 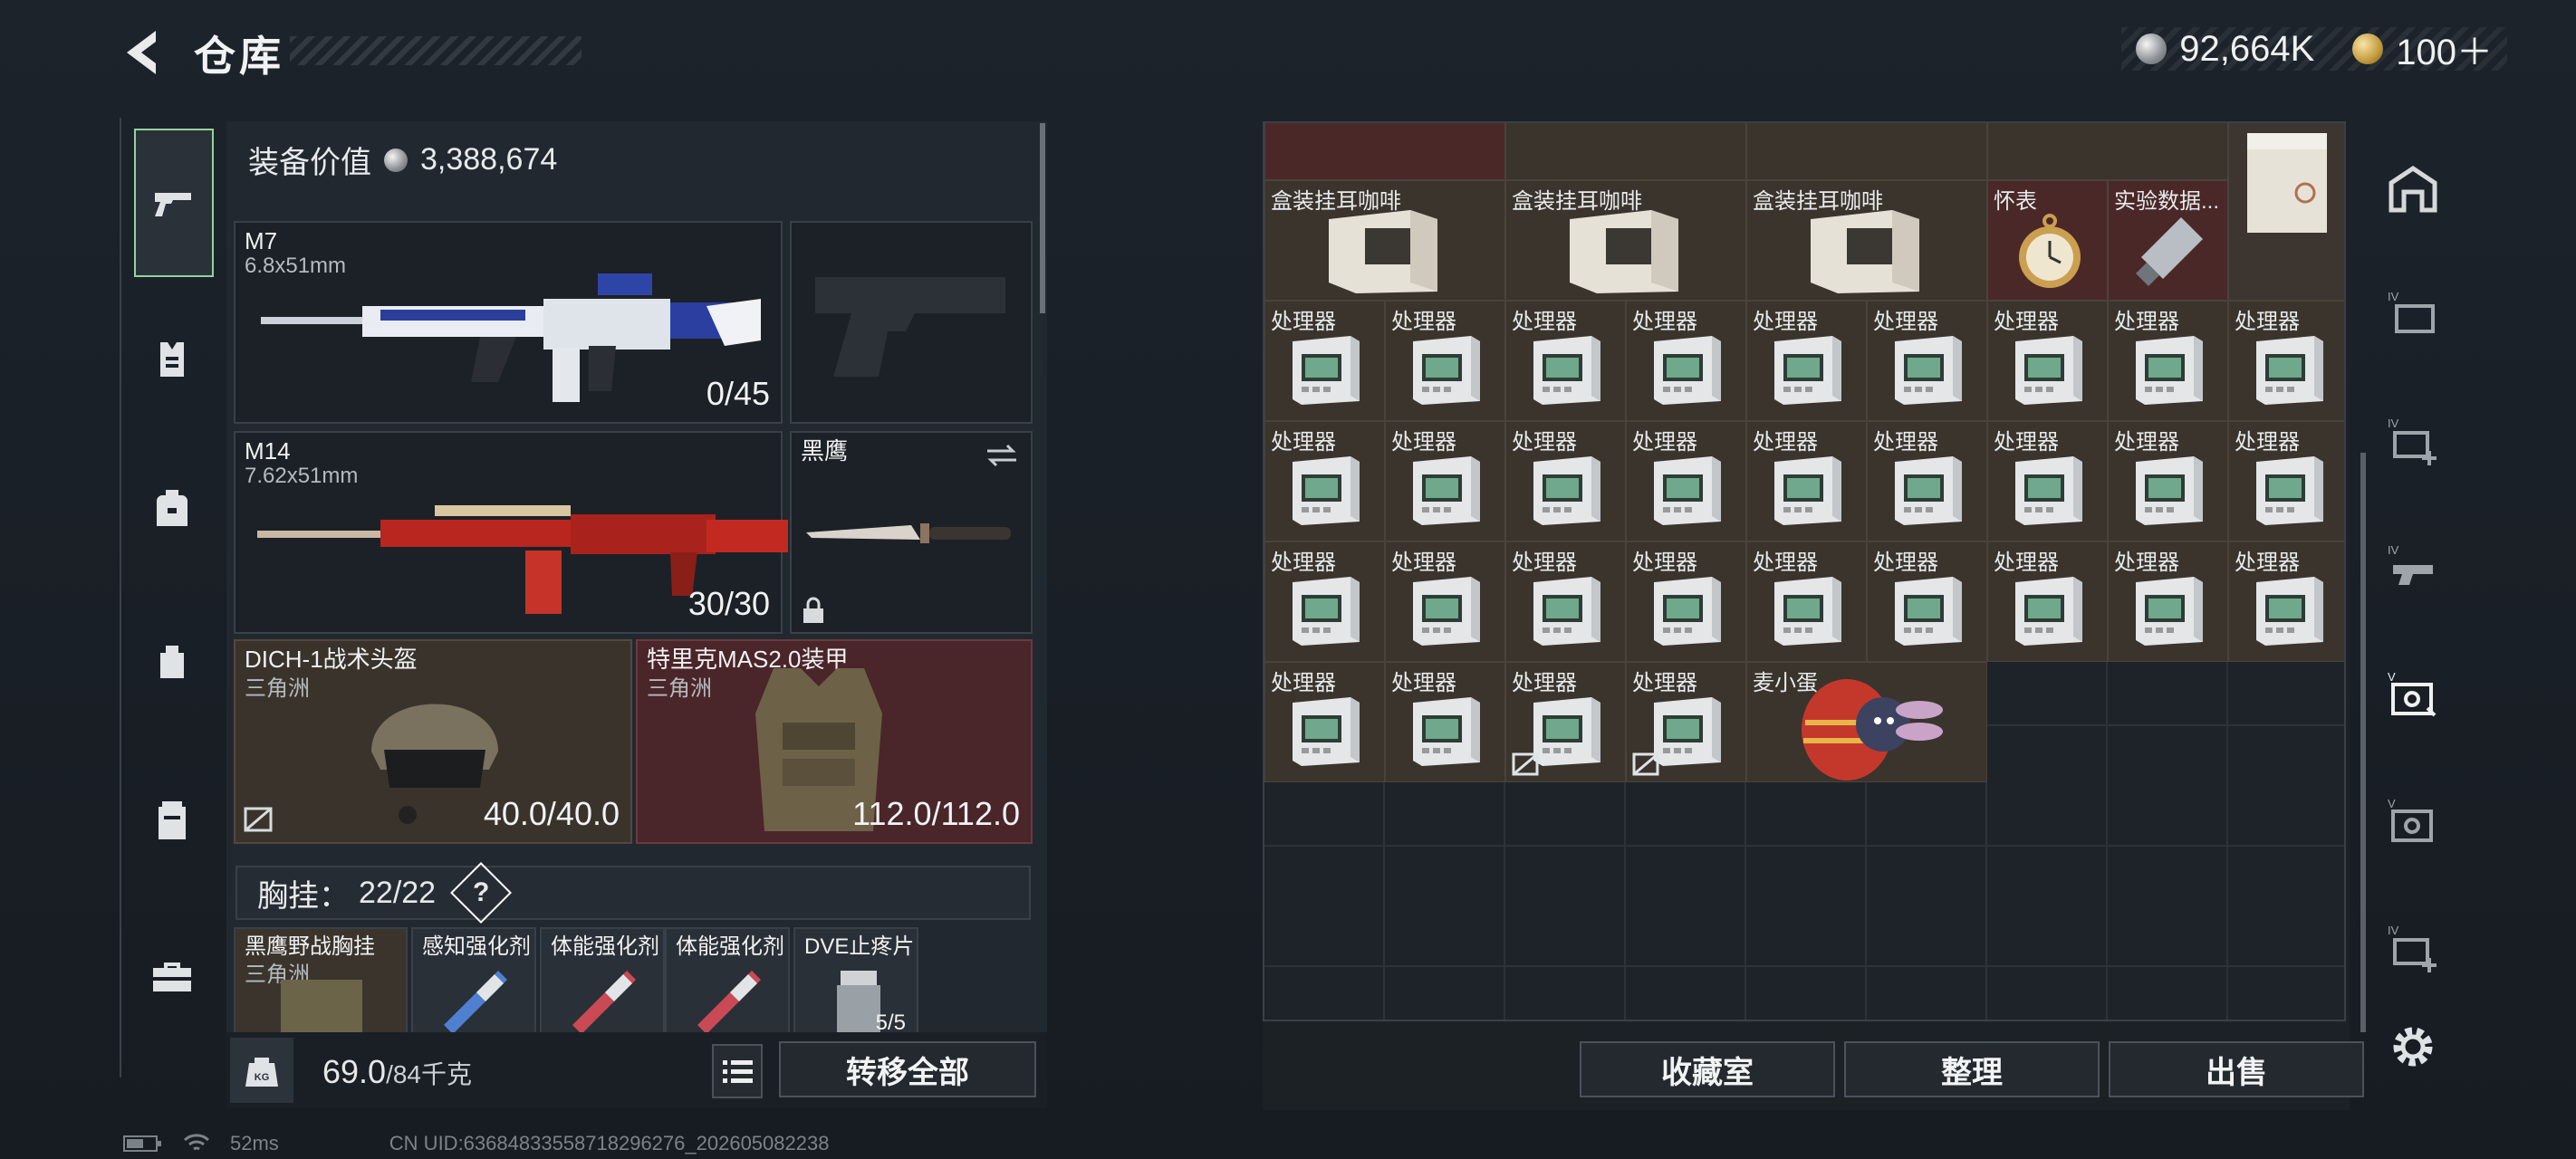 I want to click on transfer-all-button: 转移全部, so click(x=907, y=1069).